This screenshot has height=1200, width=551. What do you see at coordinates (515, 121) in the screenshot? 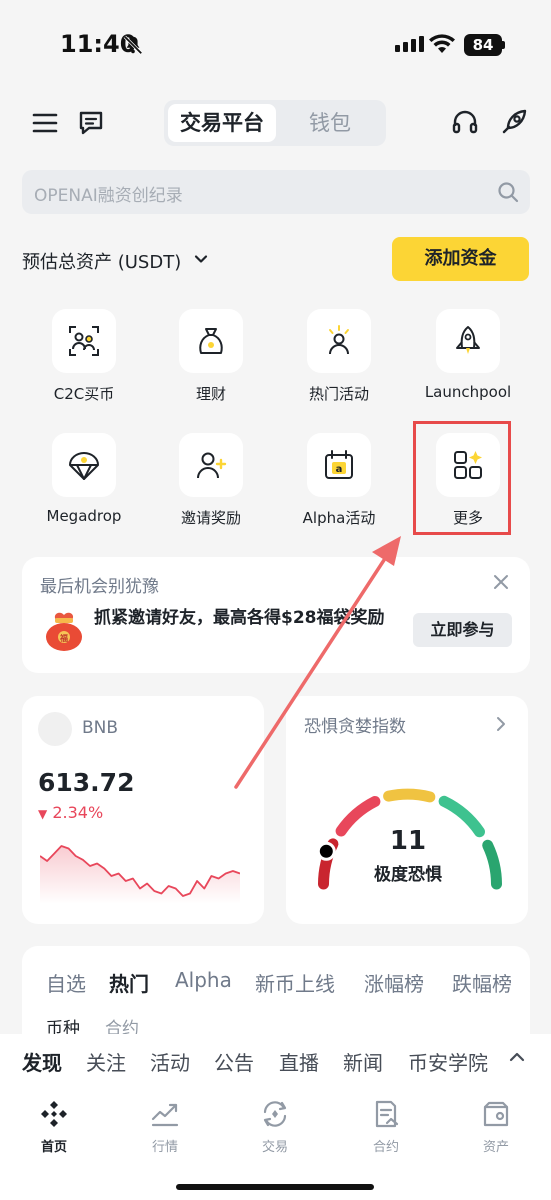
I see `rocket-account-icon` at bounding box center [515, 121].